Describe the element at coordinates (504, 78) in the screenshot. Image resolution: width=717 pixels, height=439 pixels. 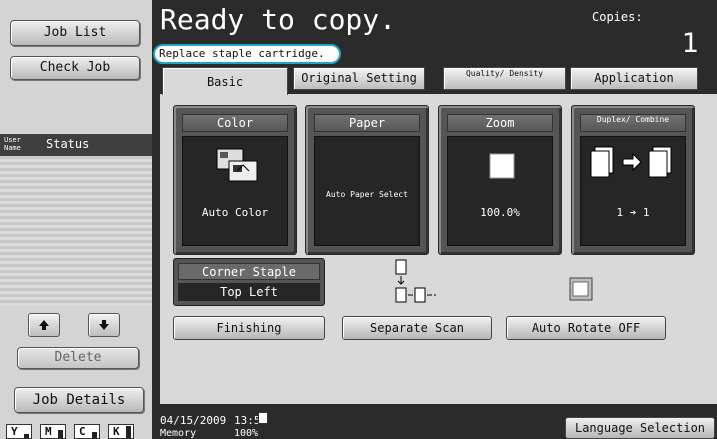
I see `tab-quality-density: Quality/ Density` at that location.